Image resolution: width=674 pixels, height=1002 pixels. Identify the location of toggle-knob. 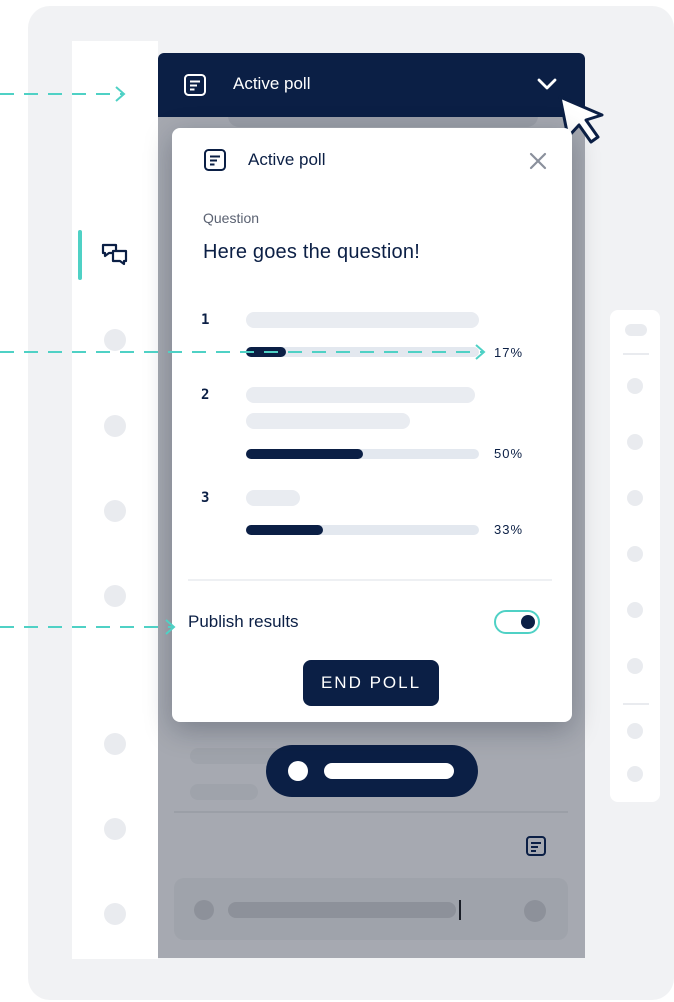
(528, 622).